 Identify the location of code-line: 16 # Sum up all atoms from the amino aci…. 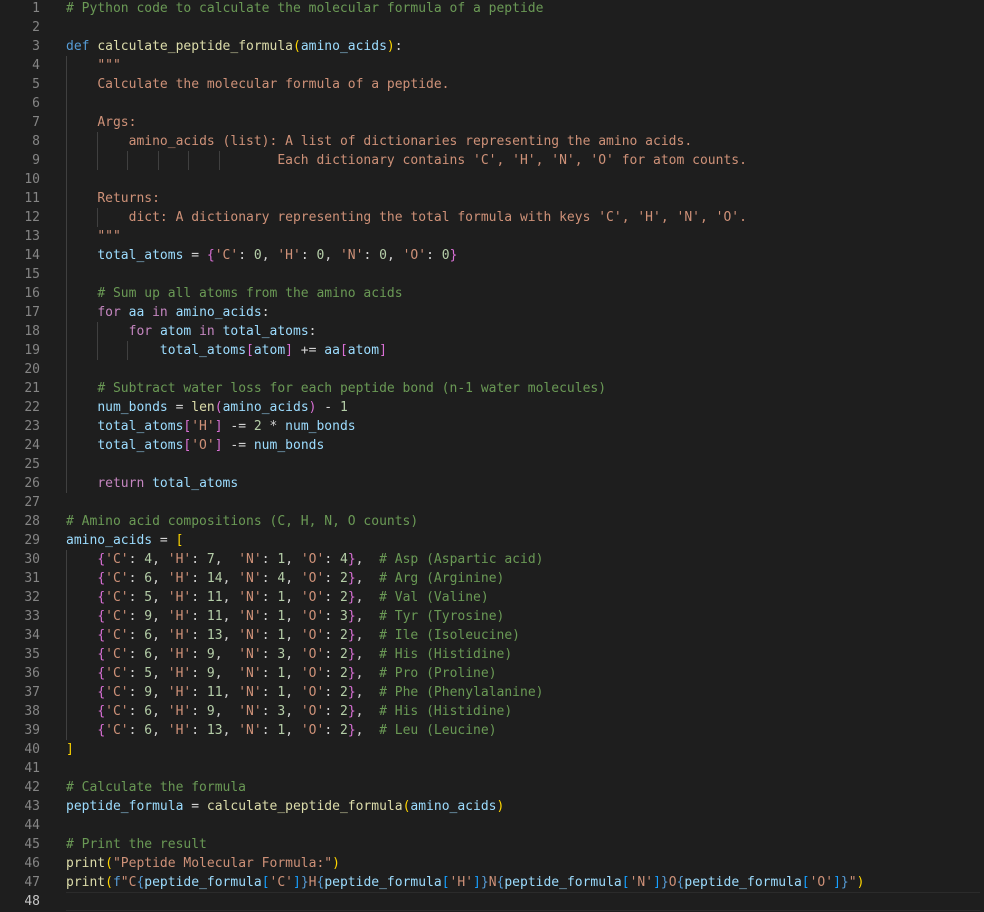
(492, 293).